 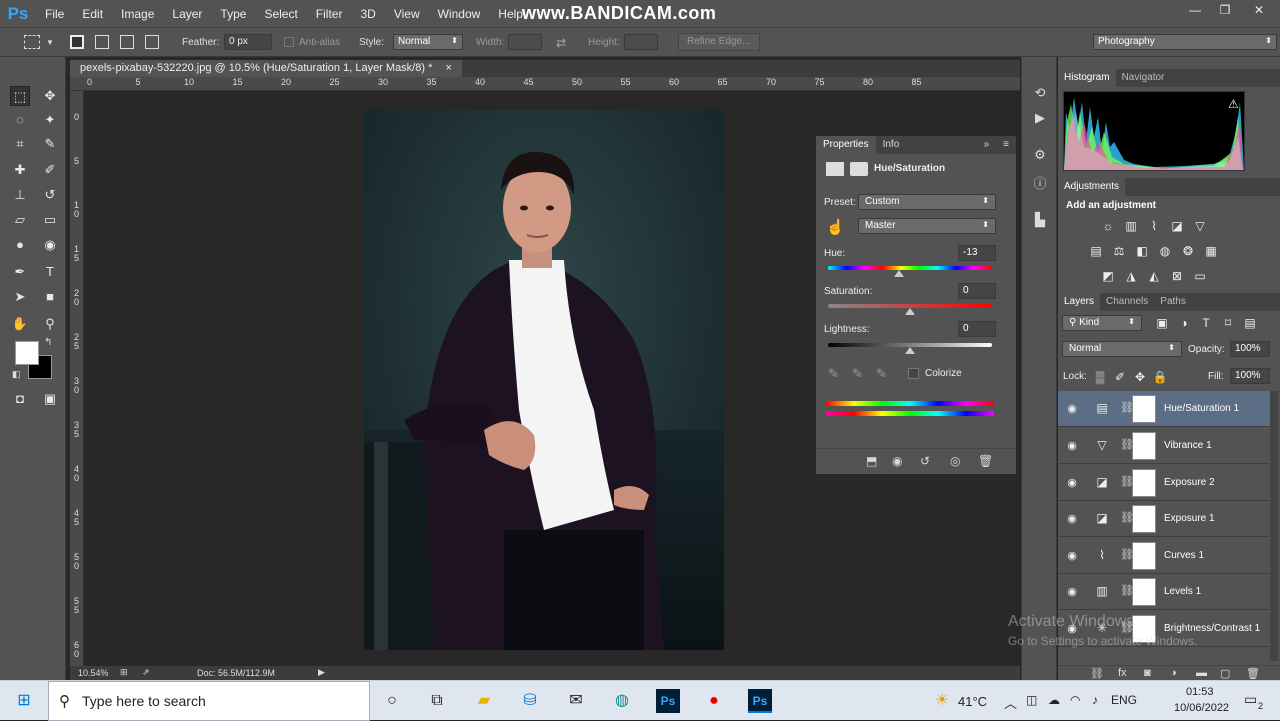 What do you see at coordinates (1164, 409) in the screenshot?
I see `layer-row: ◉ ▤ ⛓ Hue/Saturation 1` at bounding box center [1164, 409].